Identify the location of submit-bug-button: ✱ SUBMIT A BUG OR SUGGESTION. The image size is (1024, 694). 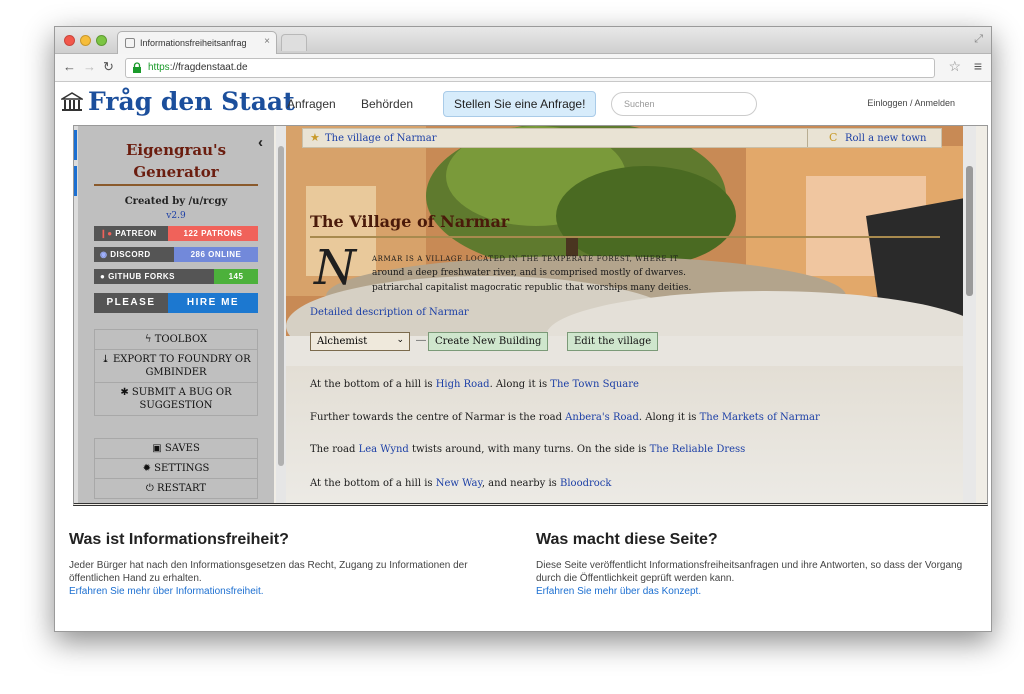
(176, 399).